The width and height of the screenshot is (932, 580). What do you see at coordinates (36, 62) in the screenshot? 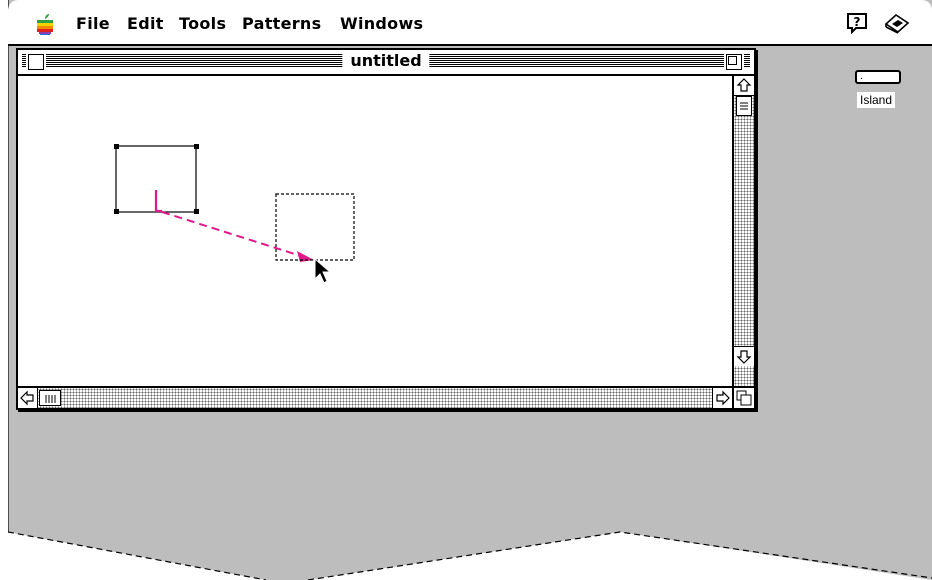
I see `close-box` at bounding box center [36, 62].